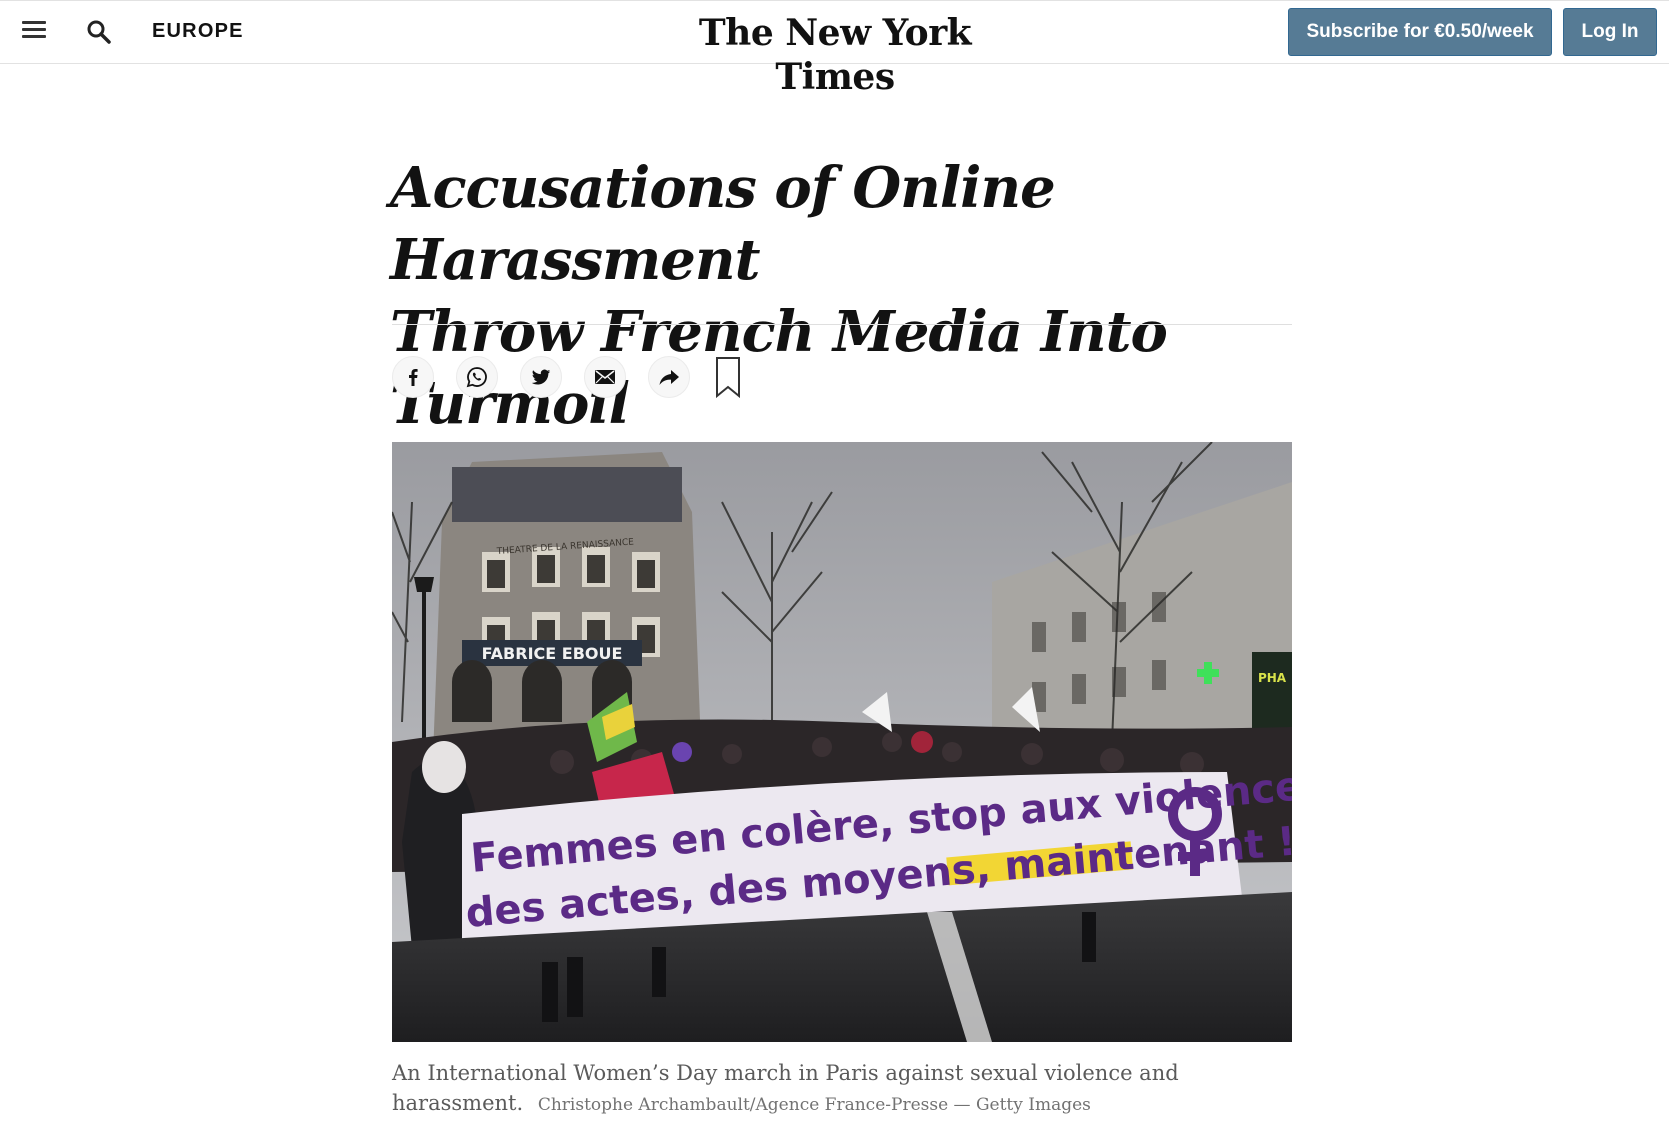 Image resolution: width=1669 pixels, height=1125 pixels. I want to click on bookmark-icon, so click(728, 378).